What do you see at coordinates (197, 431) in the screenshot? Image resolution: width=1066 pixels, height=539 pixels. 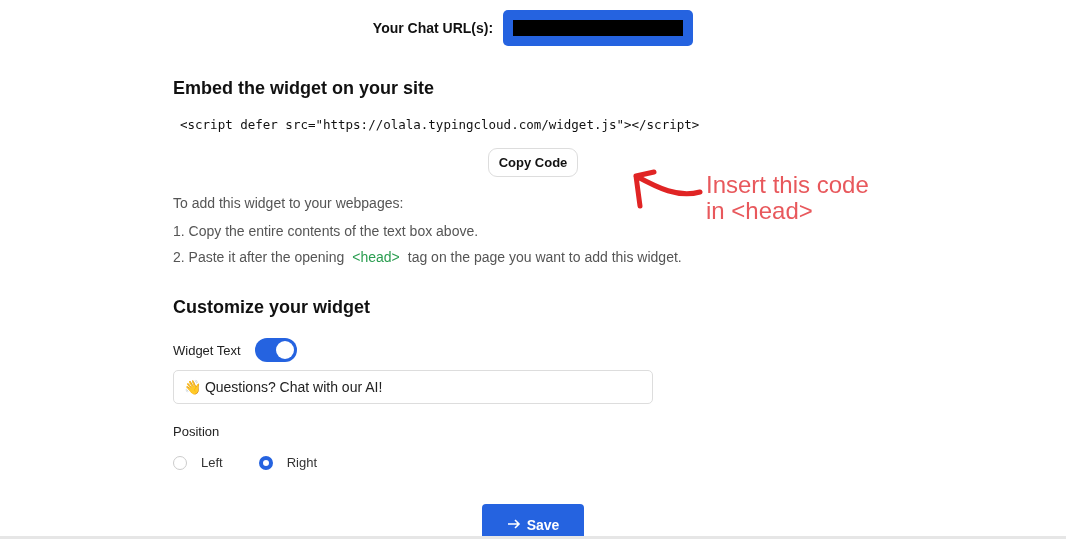 I see `position-label: Position` at bounding box center [197, 431].